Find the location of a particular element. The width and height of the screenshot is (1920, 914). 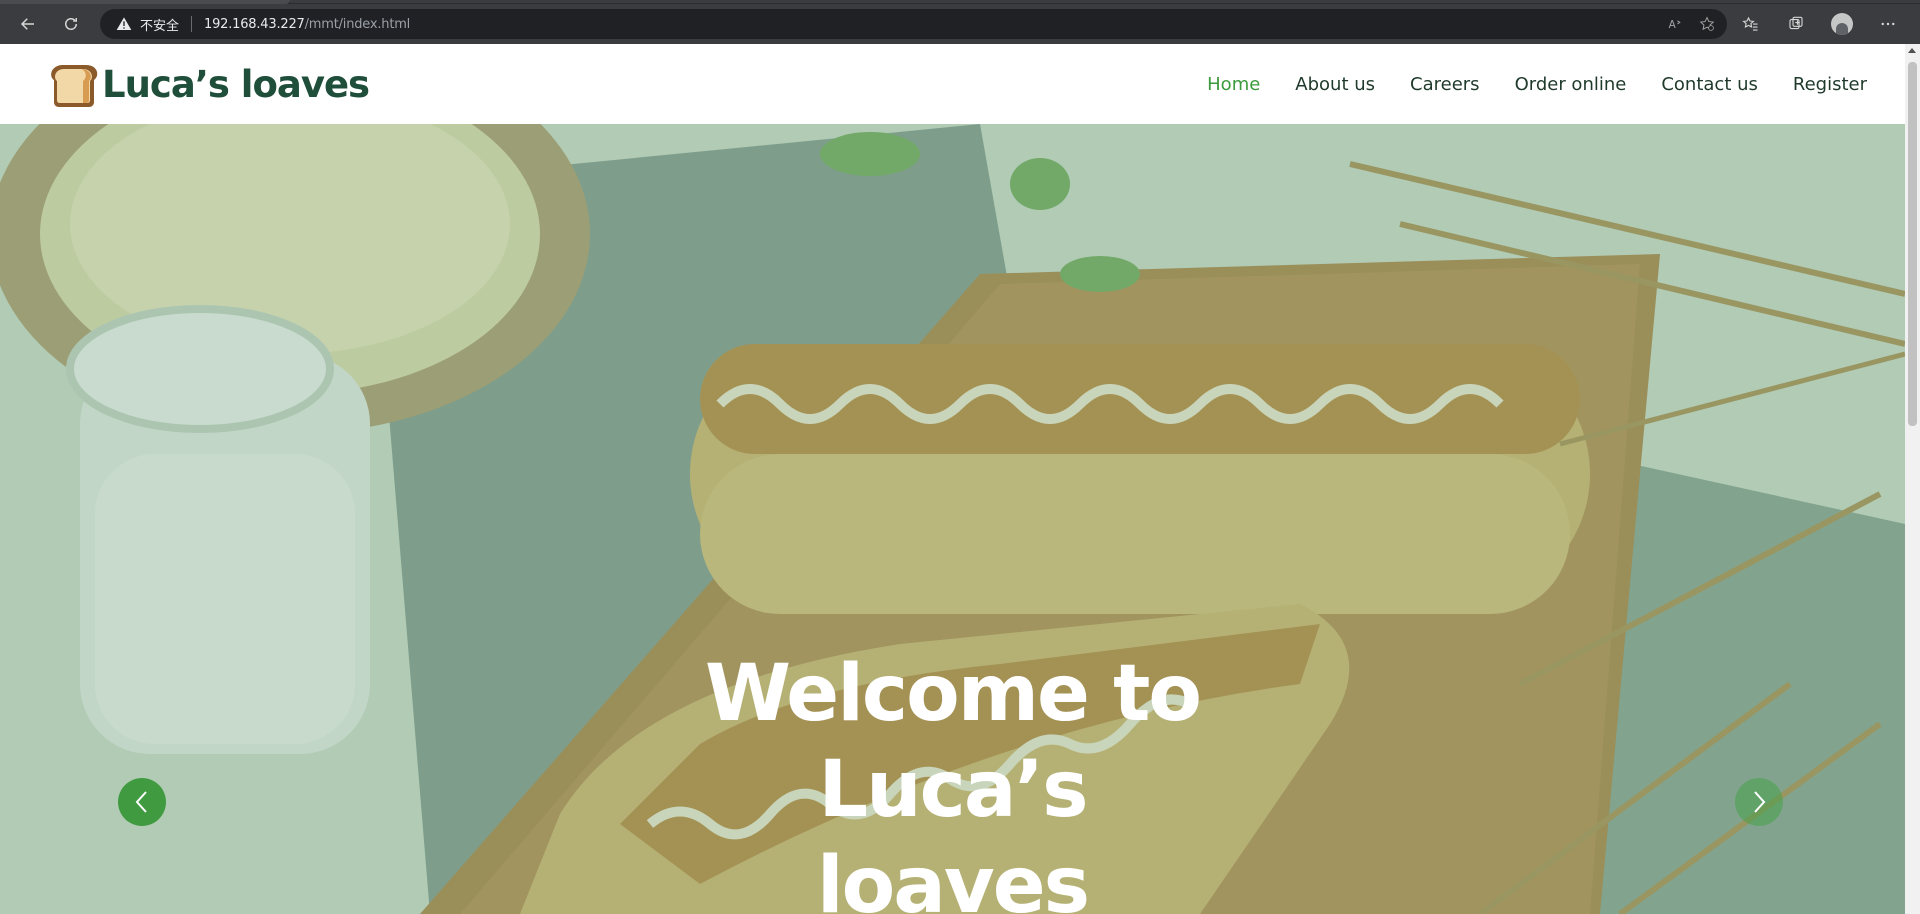

chevron-left-icon is located at coordinates (141, 802).